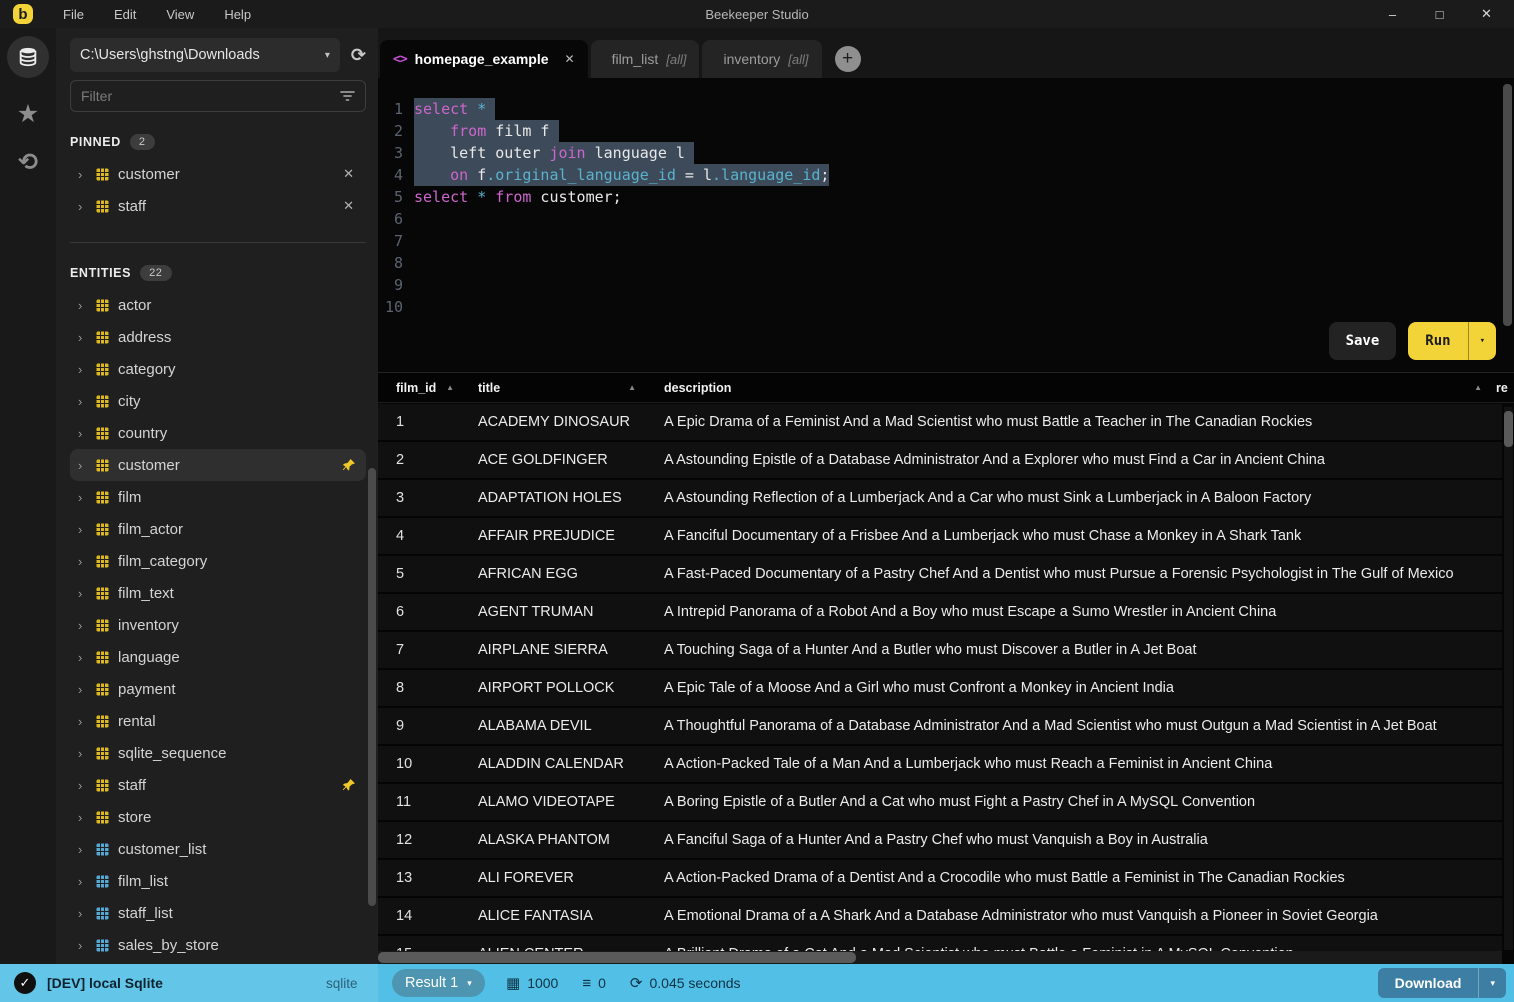  Describe the element at coordinates (1507, 205) in the screenshot. I see `editor-scrollbar-thumb` at that location.